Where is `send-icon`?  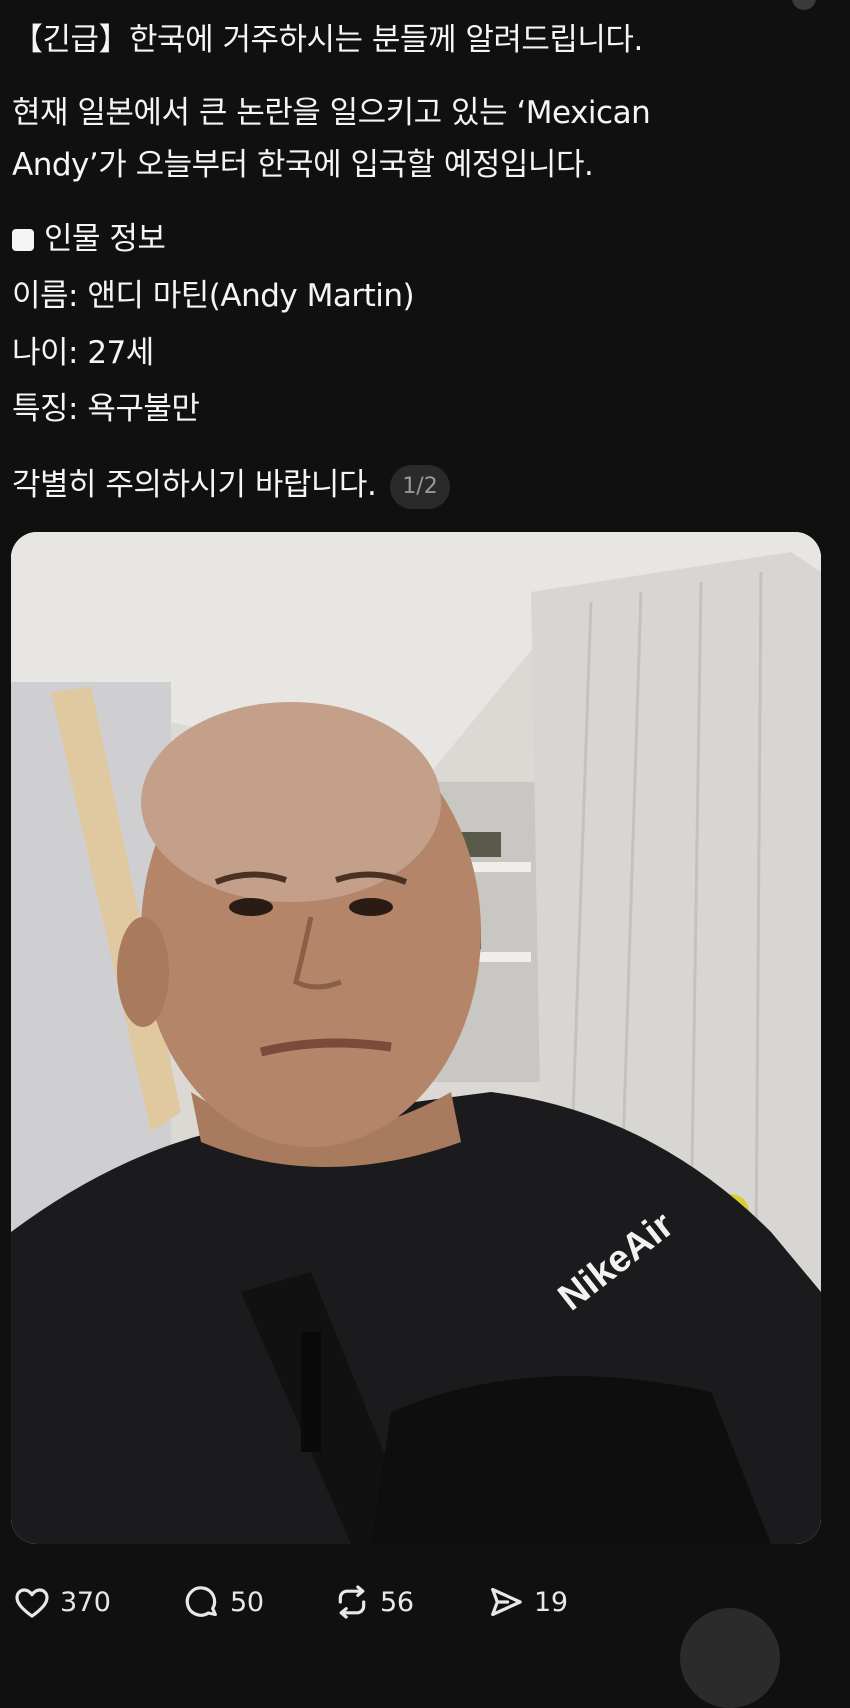
send-icon is located at coordinates (506, 1602).